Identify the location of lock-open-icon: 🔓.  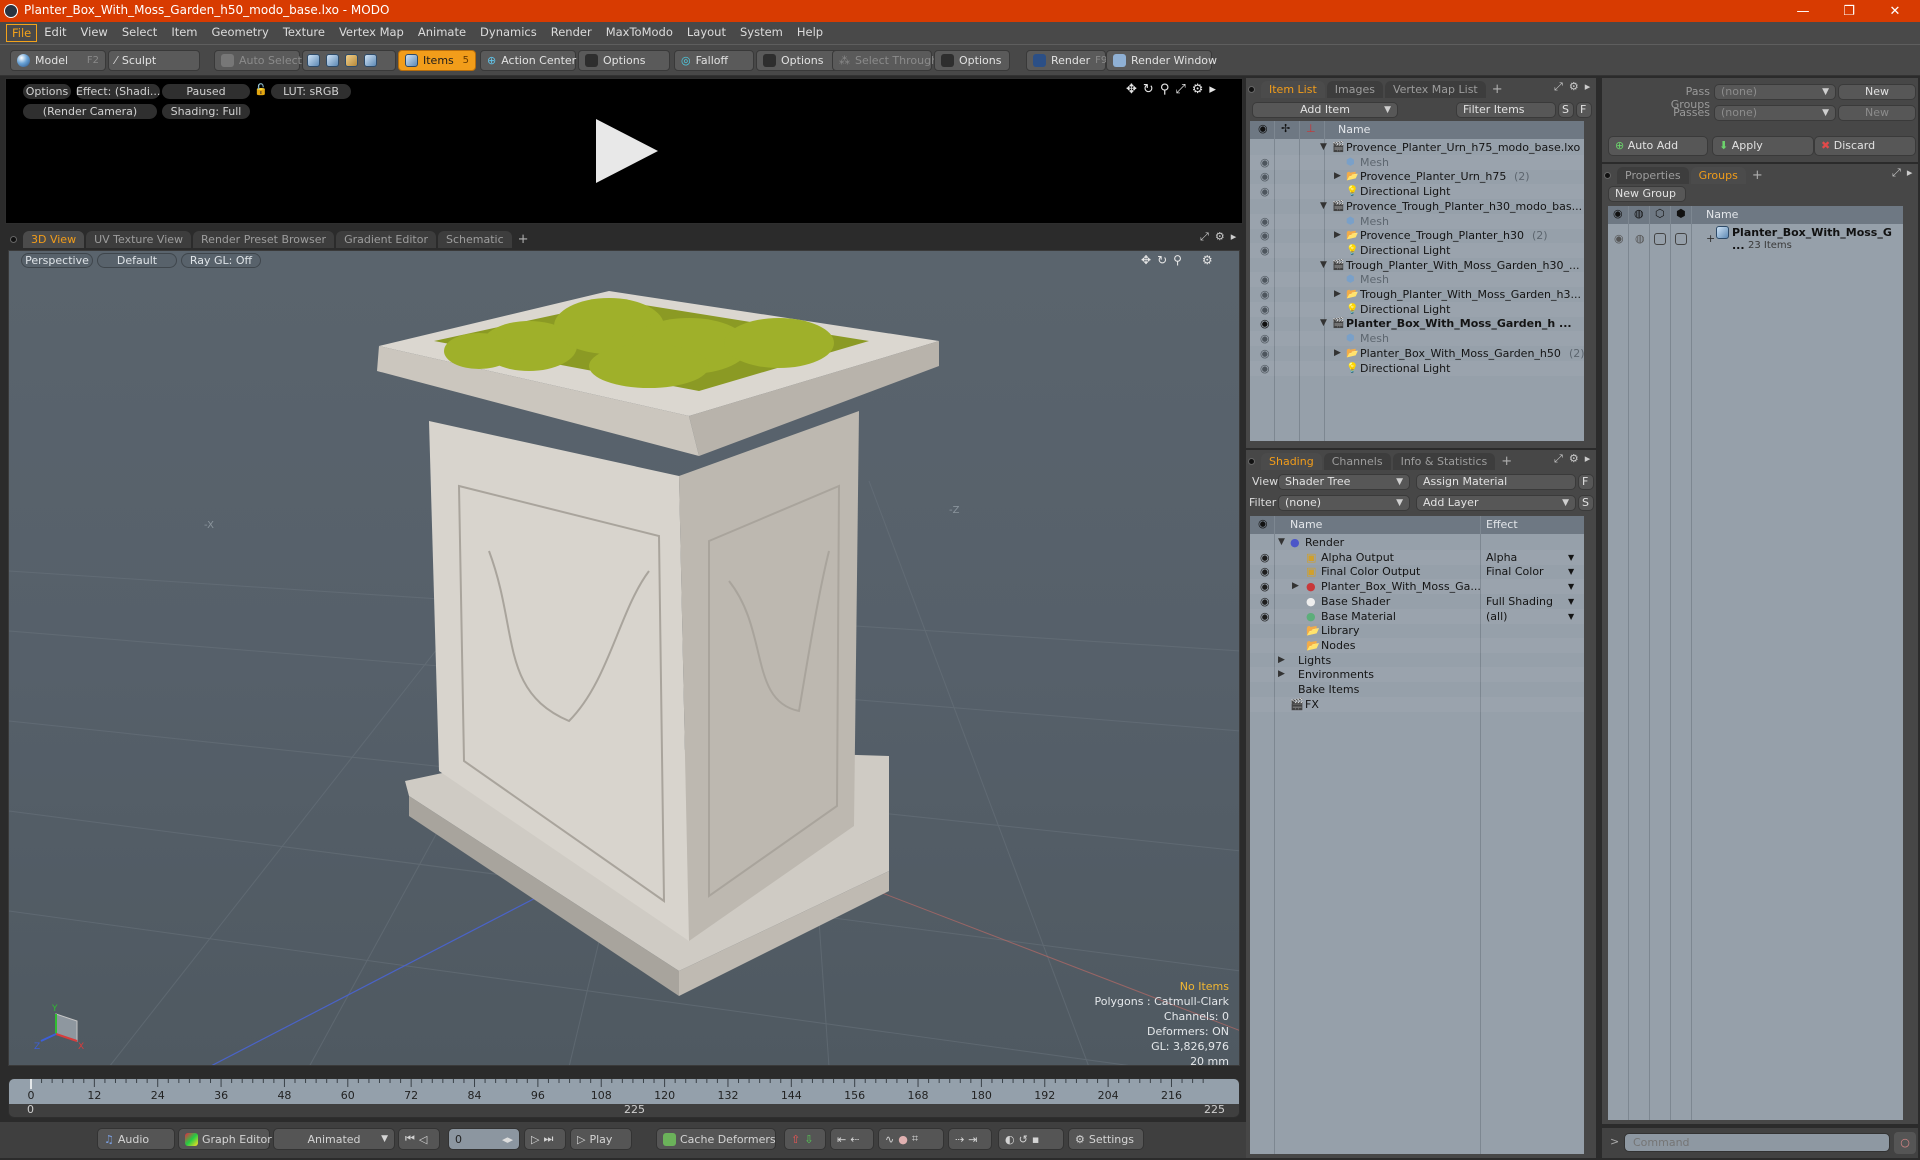
(261, 89).